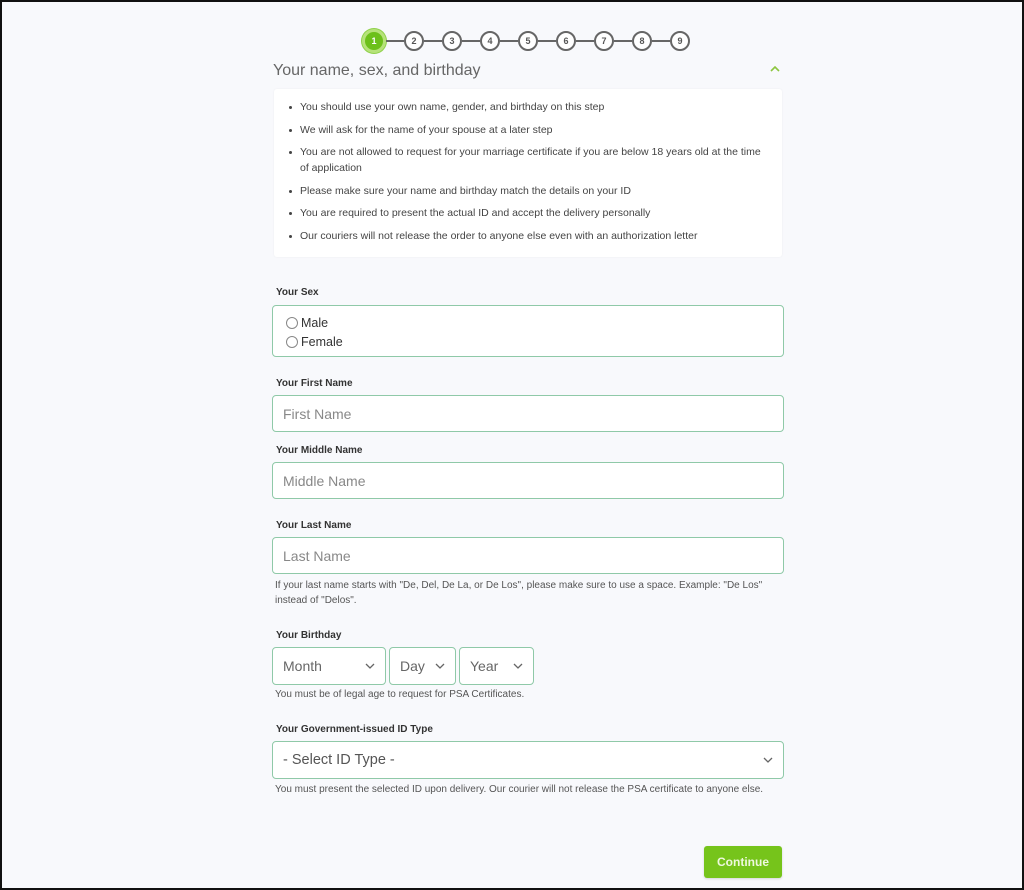 The image size is (1024, 890). I want to click on month-select-value: Month, so click(302, 666).